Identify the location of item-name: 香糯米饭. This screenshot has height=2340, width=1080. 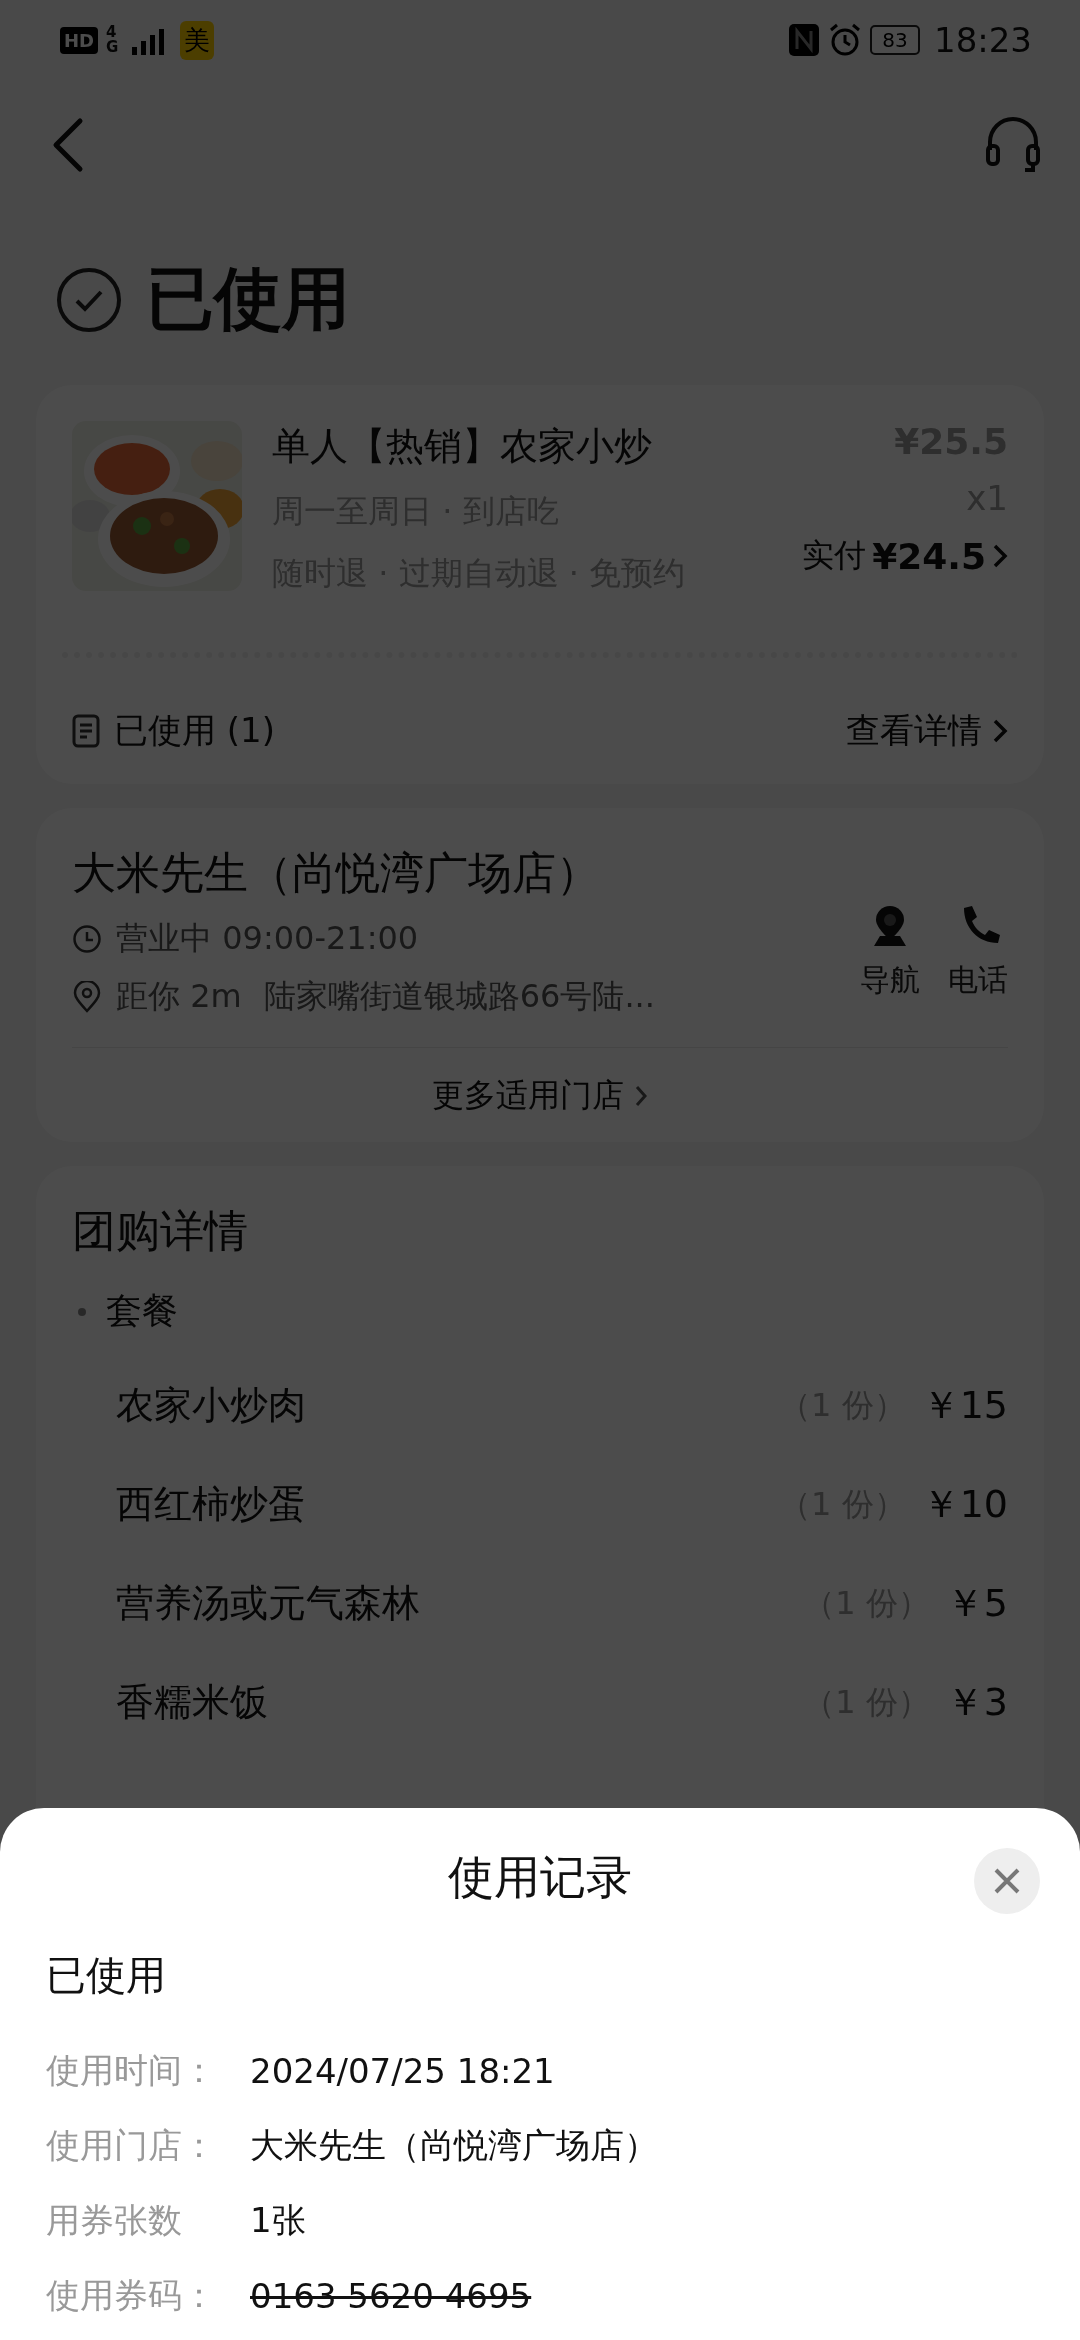
(192, 1702).